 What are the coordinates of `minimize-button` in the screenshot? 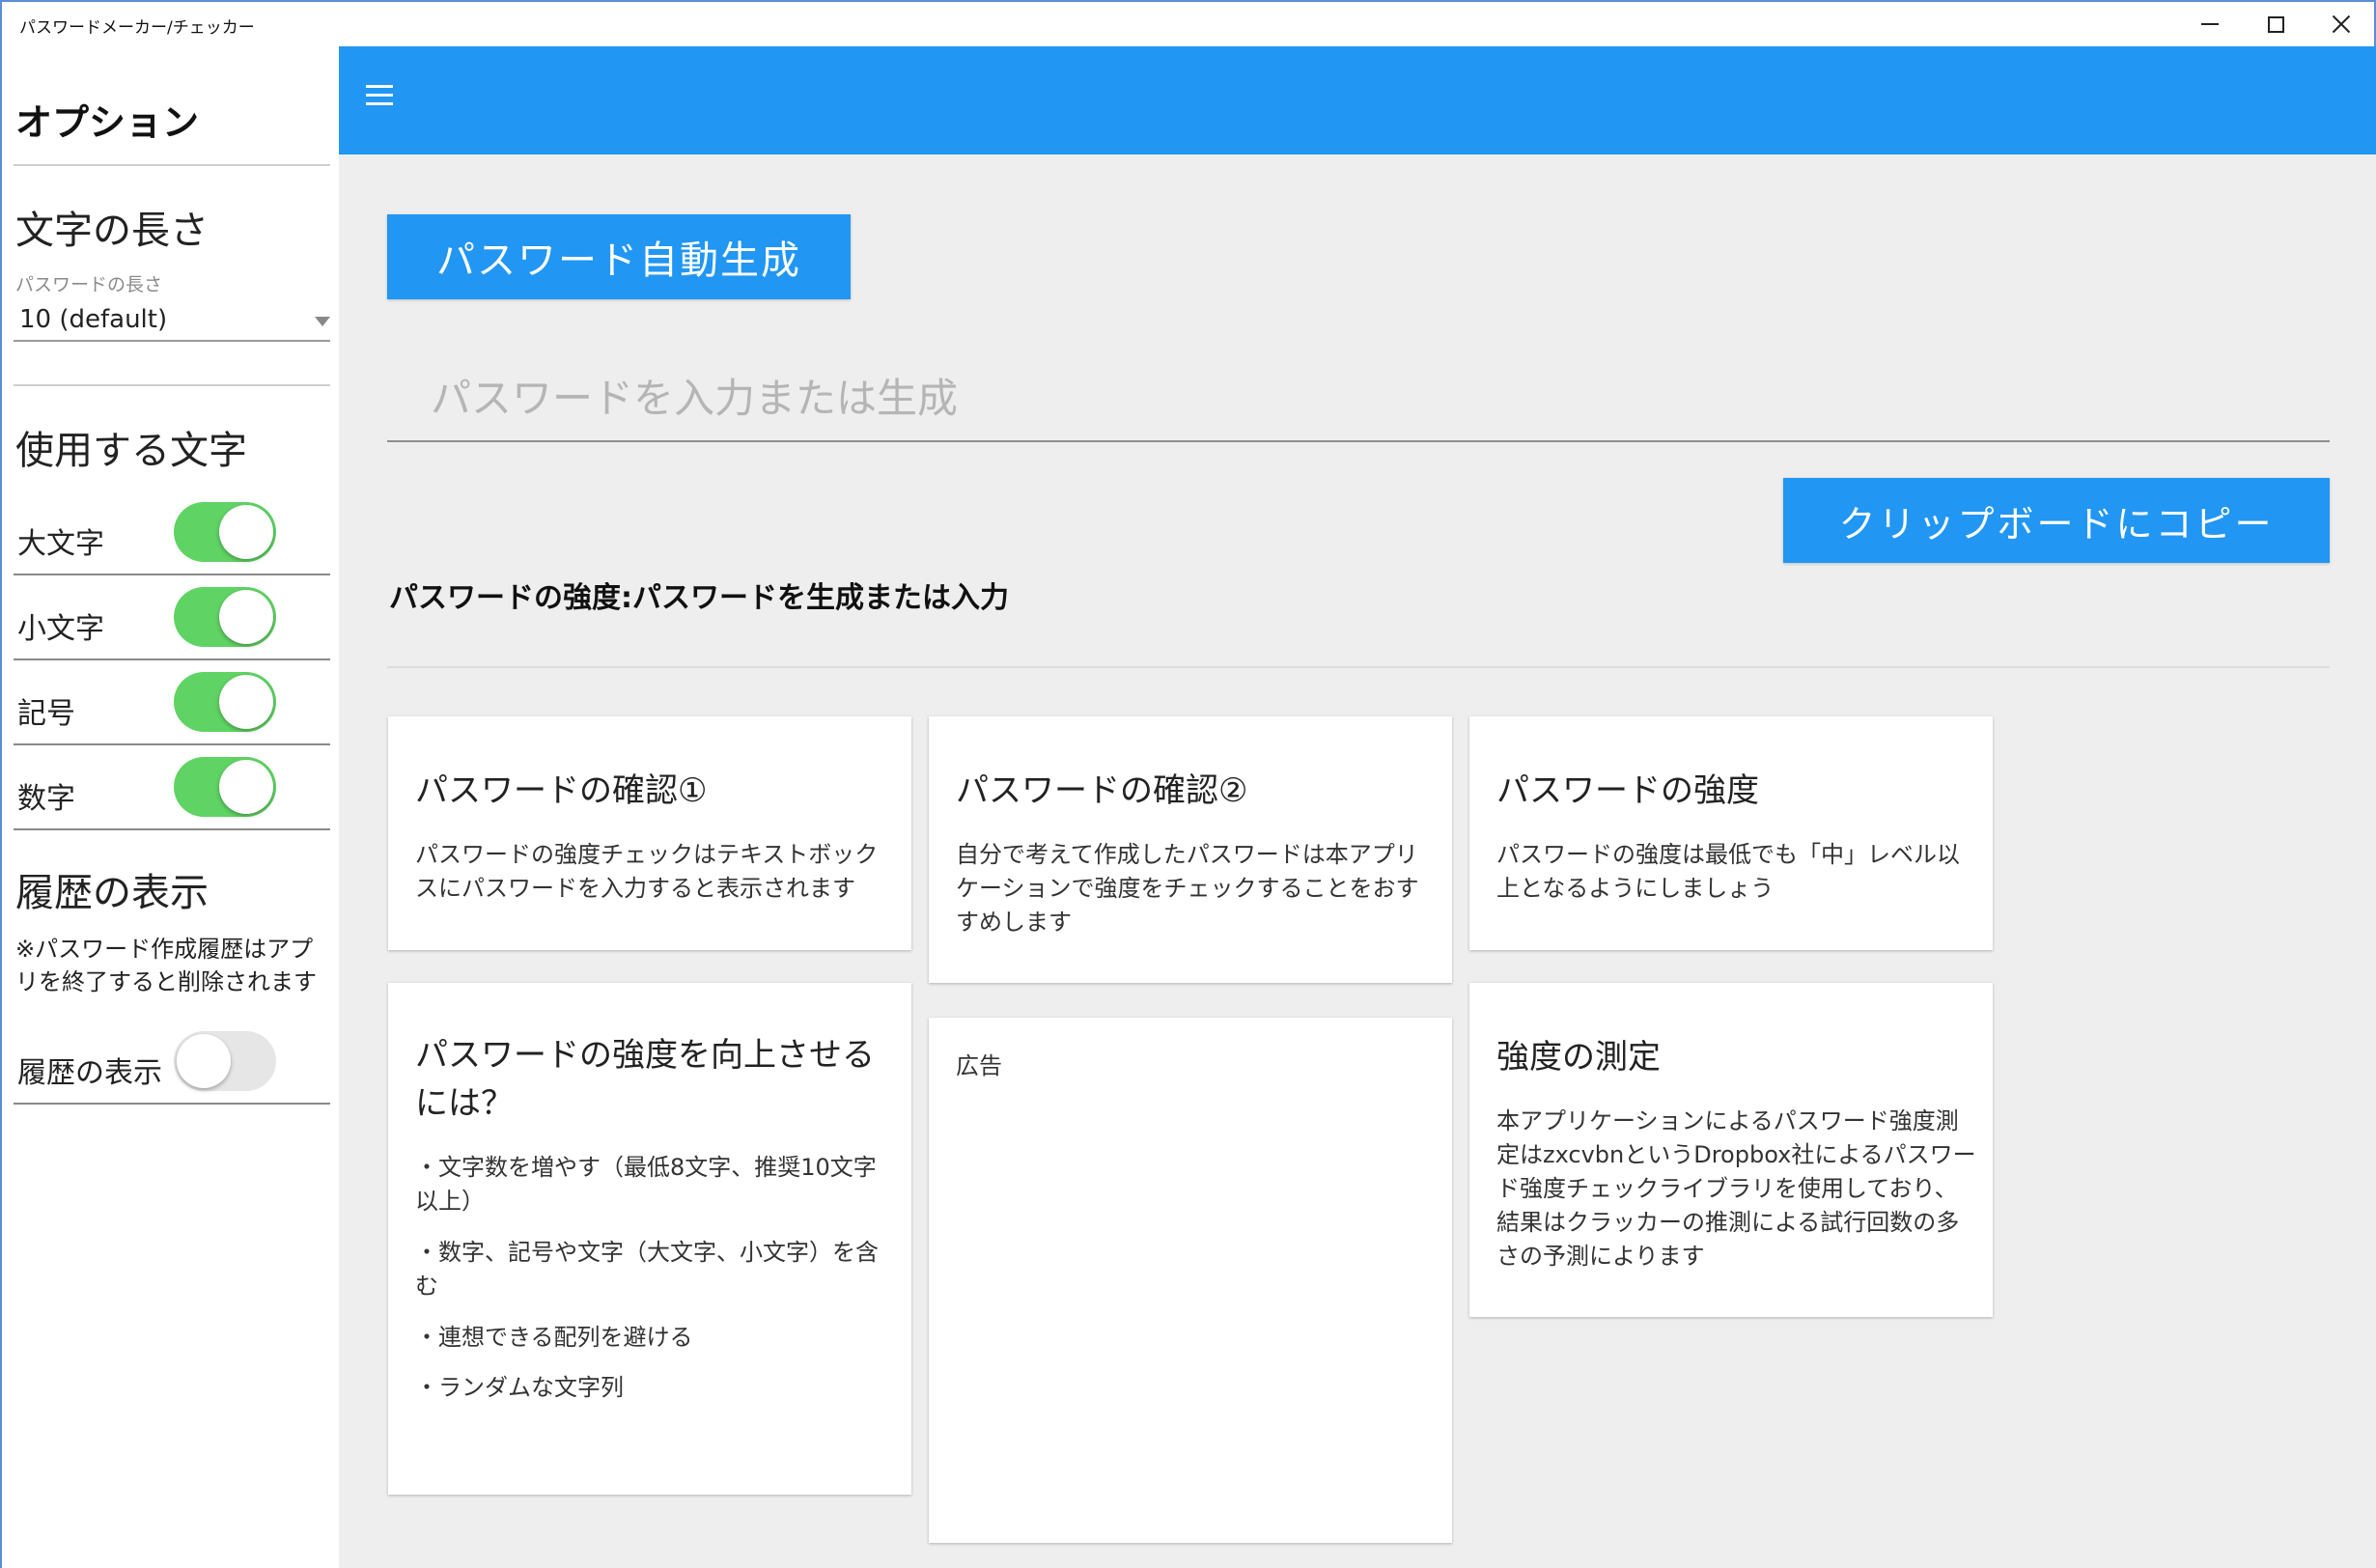 It's located at (2210, 24).